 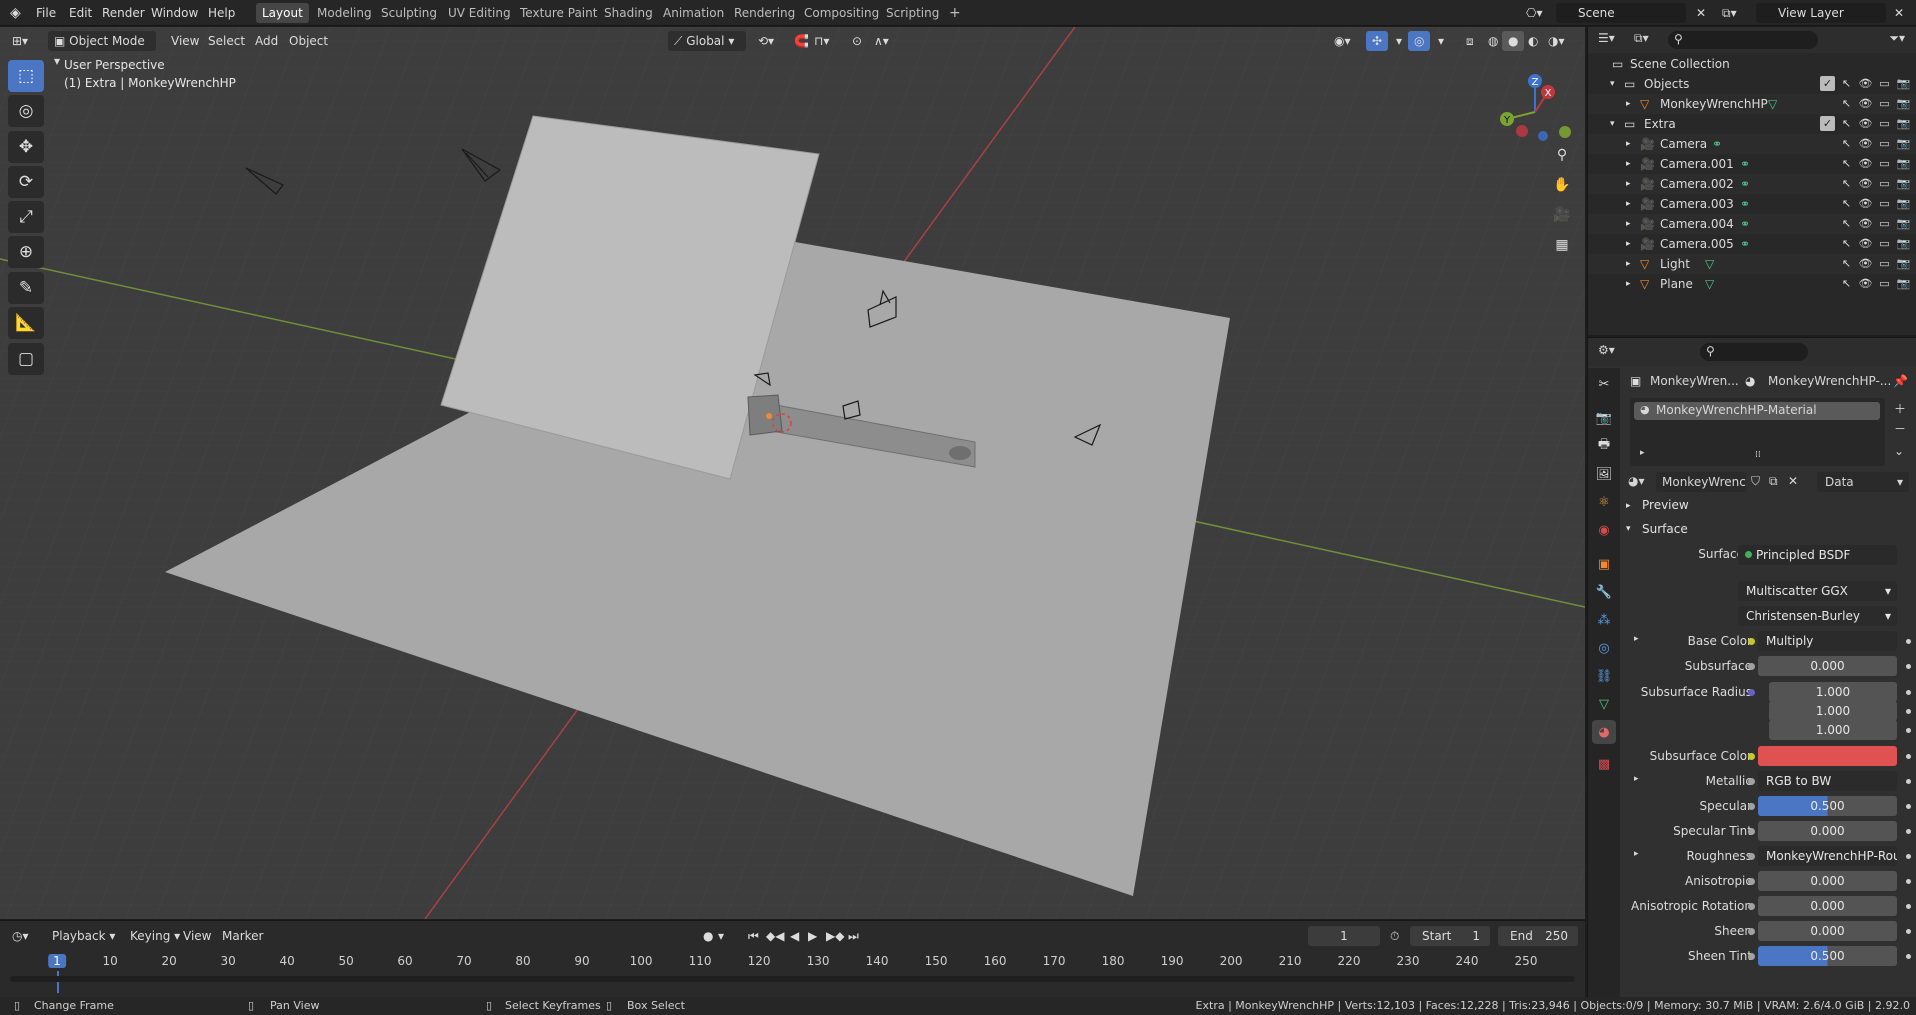 What do you see at coordinates (1754, 352) in the screenshot?
I see `properties-search-input: ⚲` at bounding box center [1754, 352].